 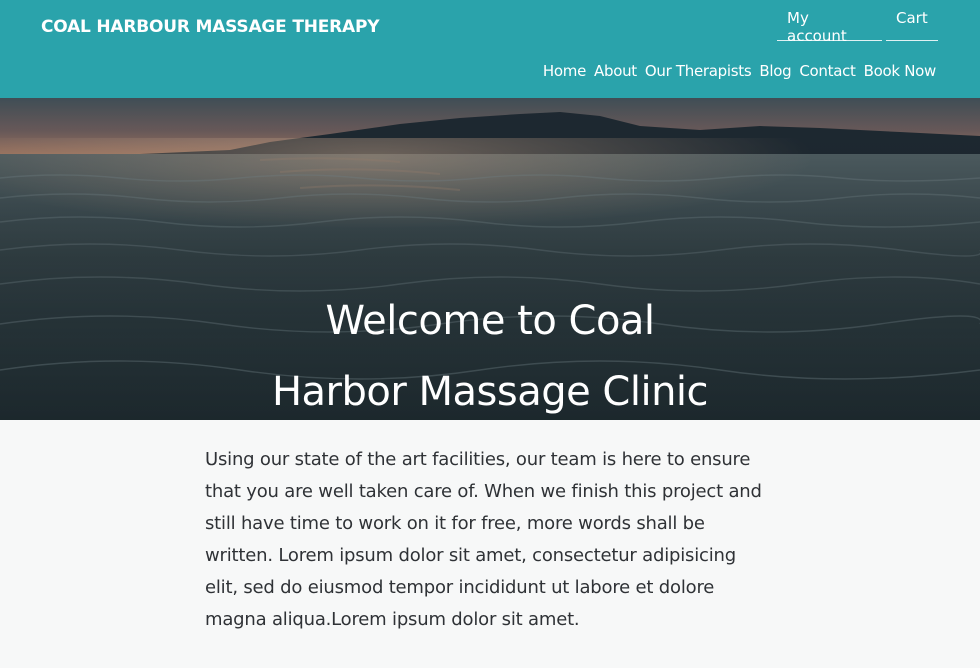 What do you see at coordinates (827, 71) in the screenshot?
I see `nav-contact: Contact` at bounding box center [827, 71].